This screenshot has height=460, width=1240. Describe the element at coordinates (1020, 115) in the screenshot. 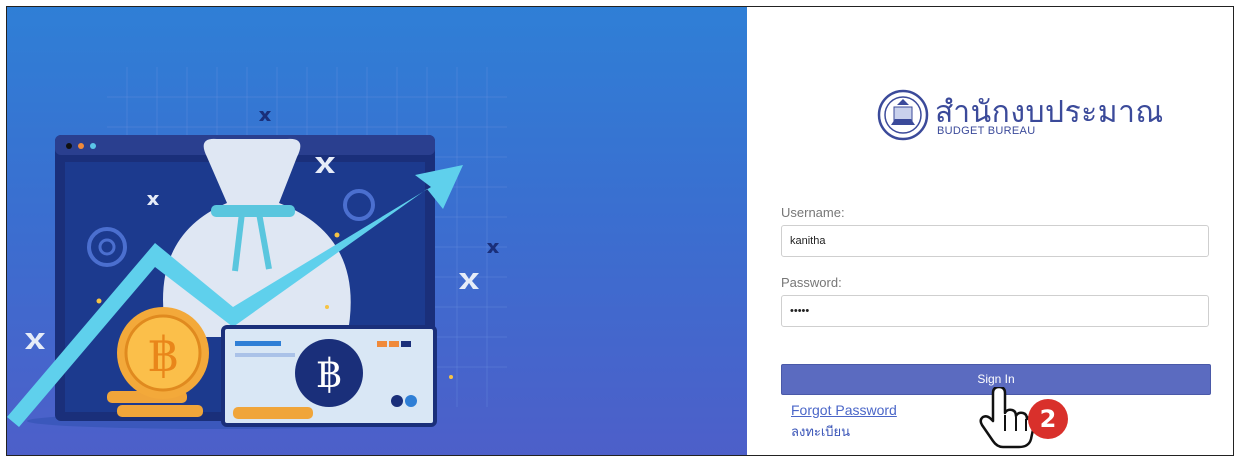

I see `budget-bureau-logo: สำนักงบประมาณ BUDGET BUREAU` at that location.